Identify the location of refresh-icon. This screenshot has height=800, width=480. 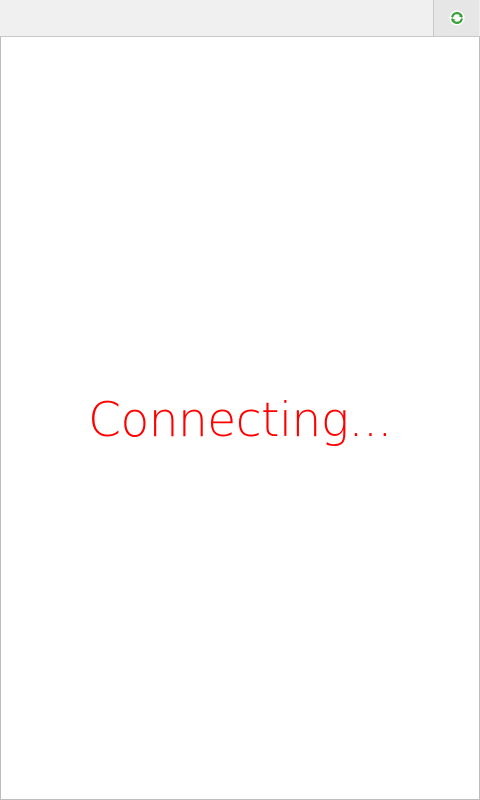
(457, 18).